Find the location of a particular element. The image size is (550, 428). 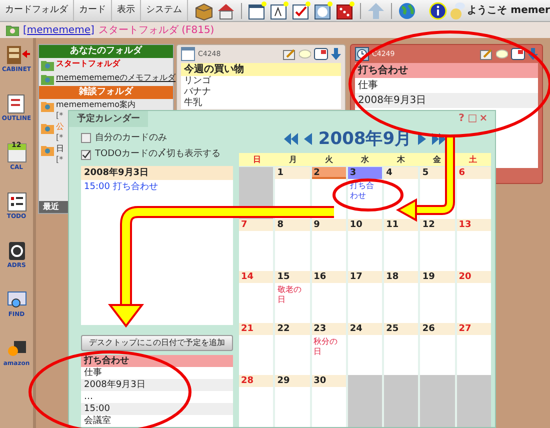

weekday-header: 月 is located at coordinates (293, 160).